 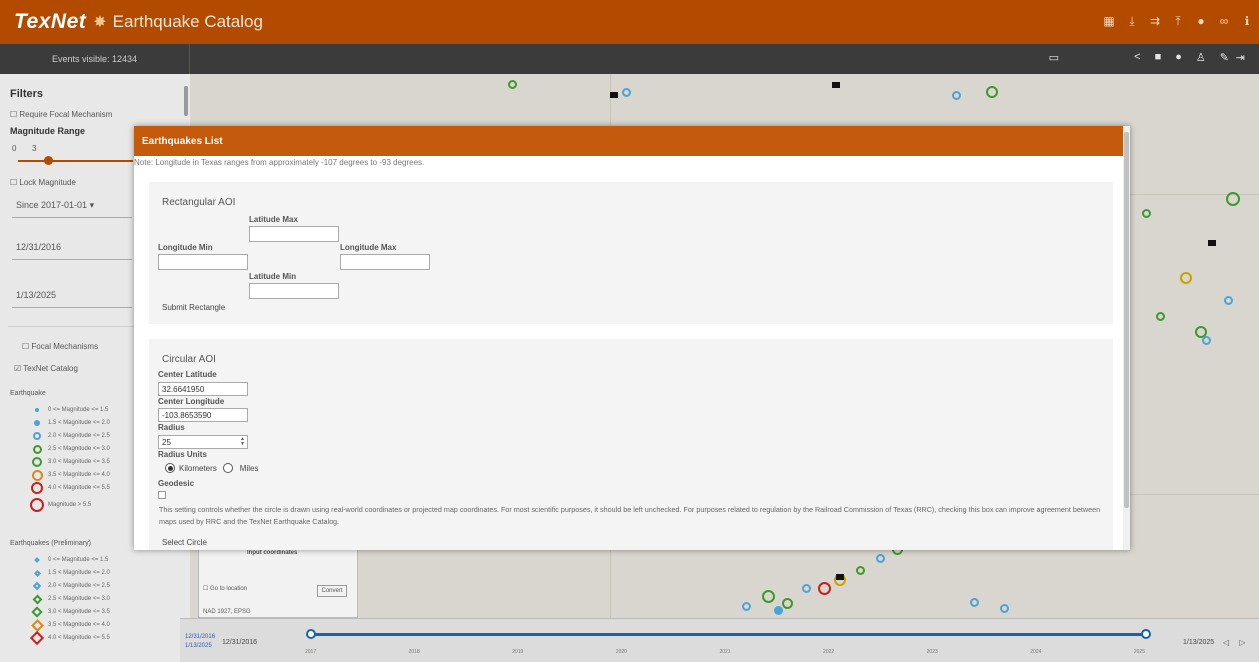 I want to click on timeline-years: 2017 2018 2019 2020 2021 2022 2023 2024 2025, so click(x=725, y=652).